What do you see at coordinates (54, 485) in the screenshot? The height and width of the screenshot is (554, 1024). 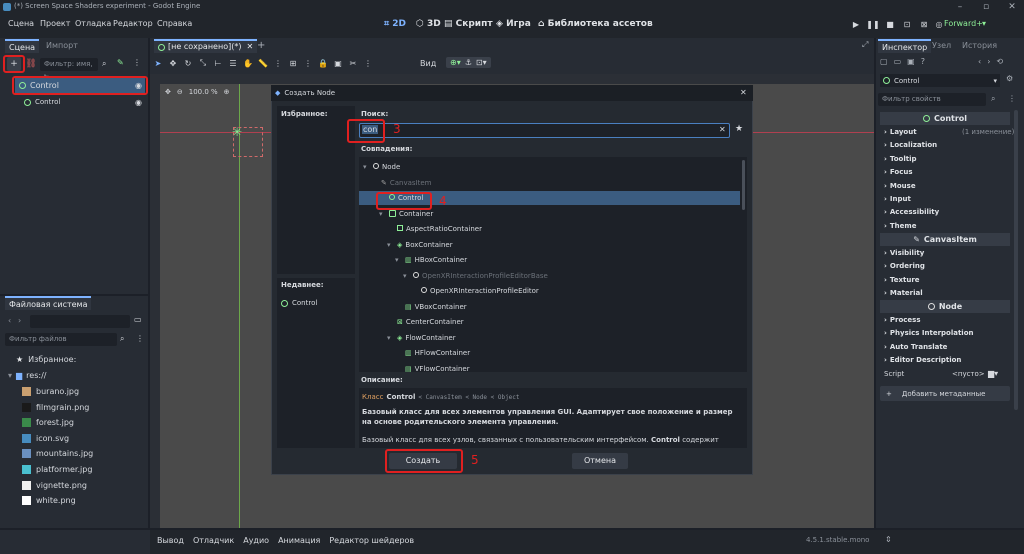 I see `file-item: vignette.png` at bounding box center [54, 485].